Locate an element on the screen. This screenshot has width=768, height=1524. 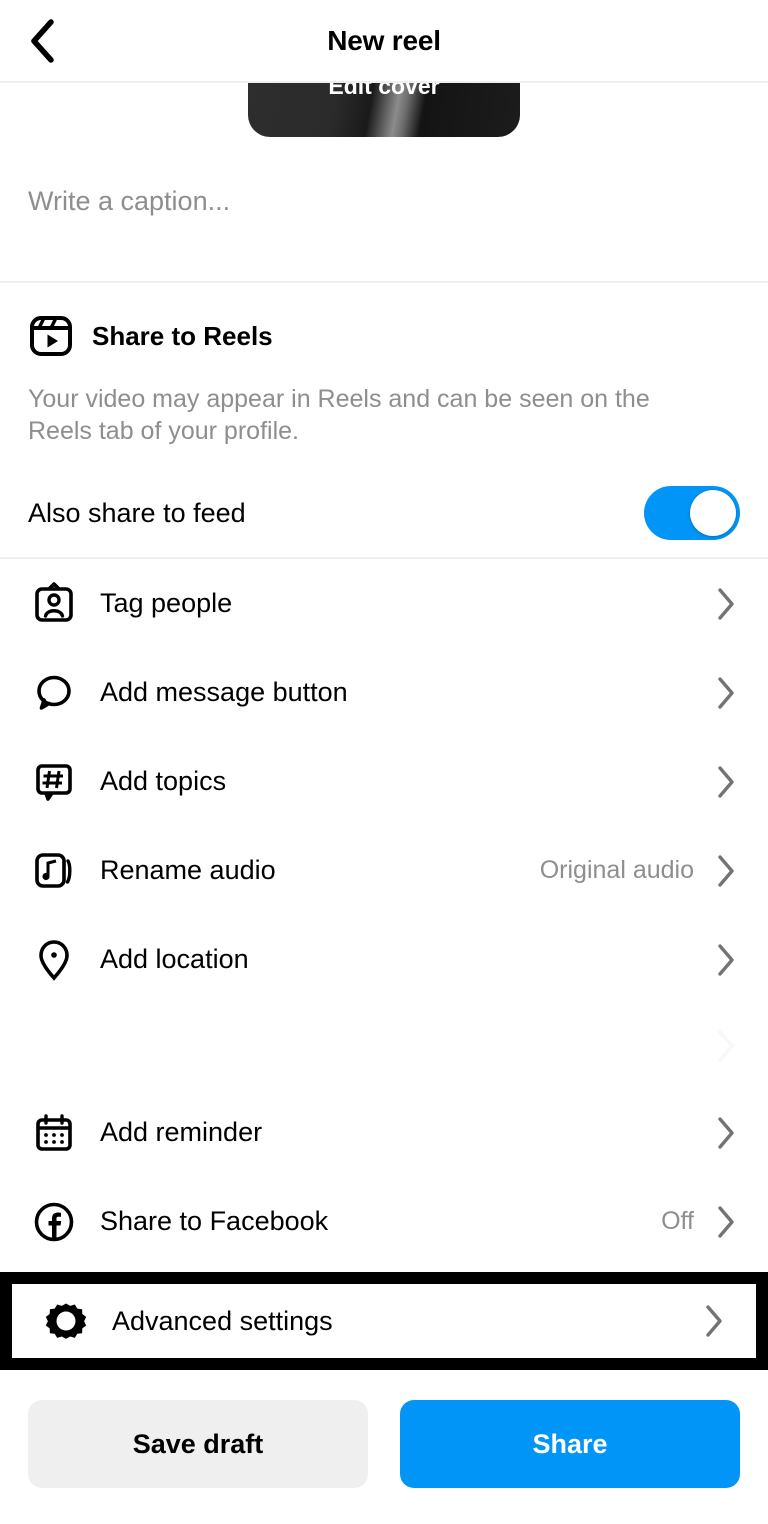
page-title: New reel is located at coordinates (384, 40).